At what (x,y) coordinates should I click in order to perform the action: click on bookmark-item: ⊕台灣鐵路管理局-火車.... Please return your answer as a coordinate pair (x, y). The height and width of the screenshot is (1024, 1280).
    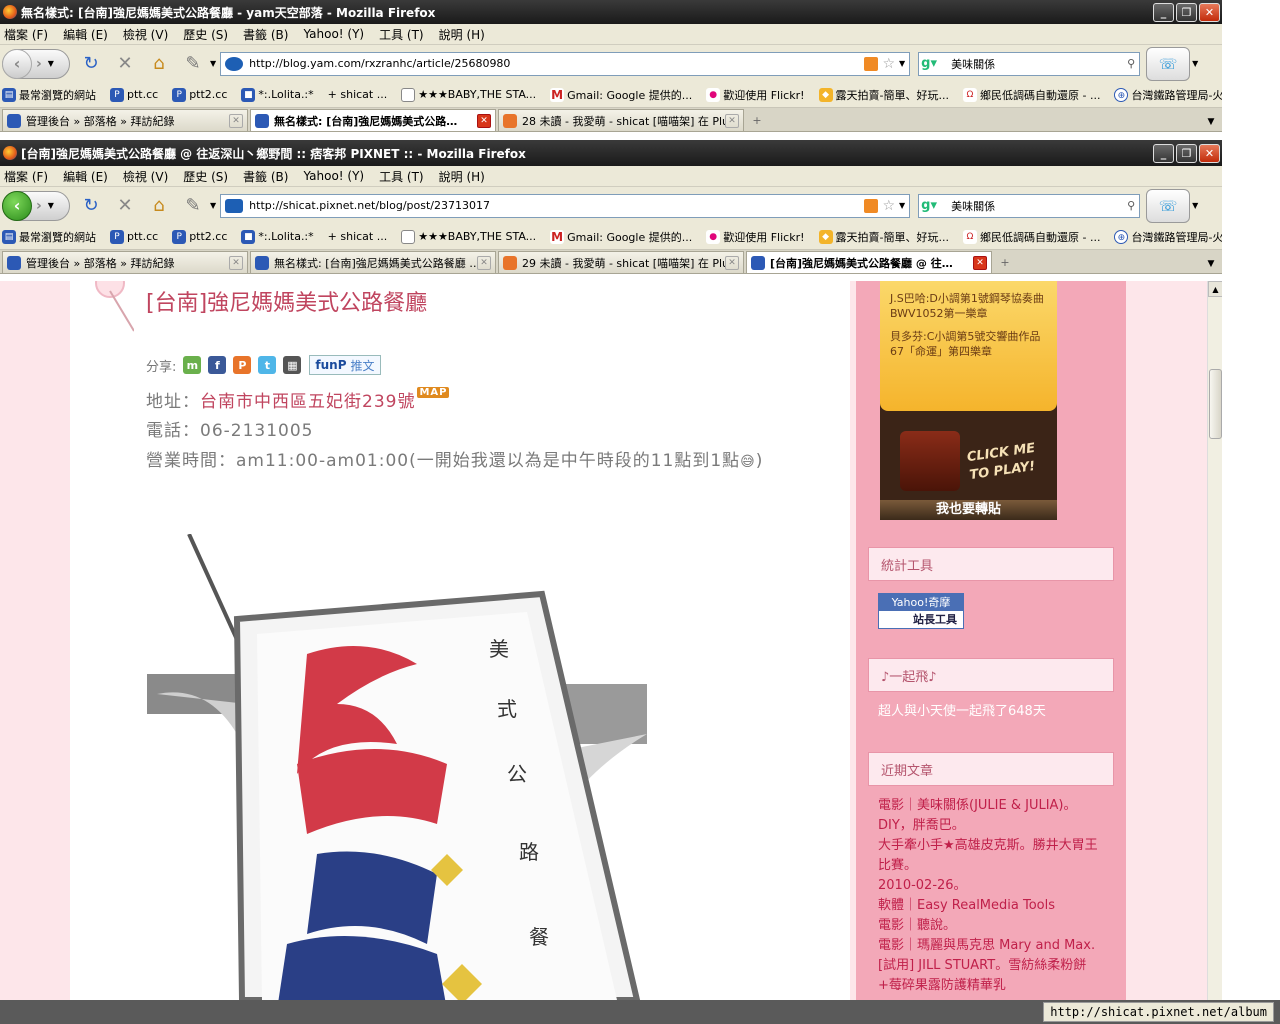
    Looking at the image, I should click on (1168, 237).